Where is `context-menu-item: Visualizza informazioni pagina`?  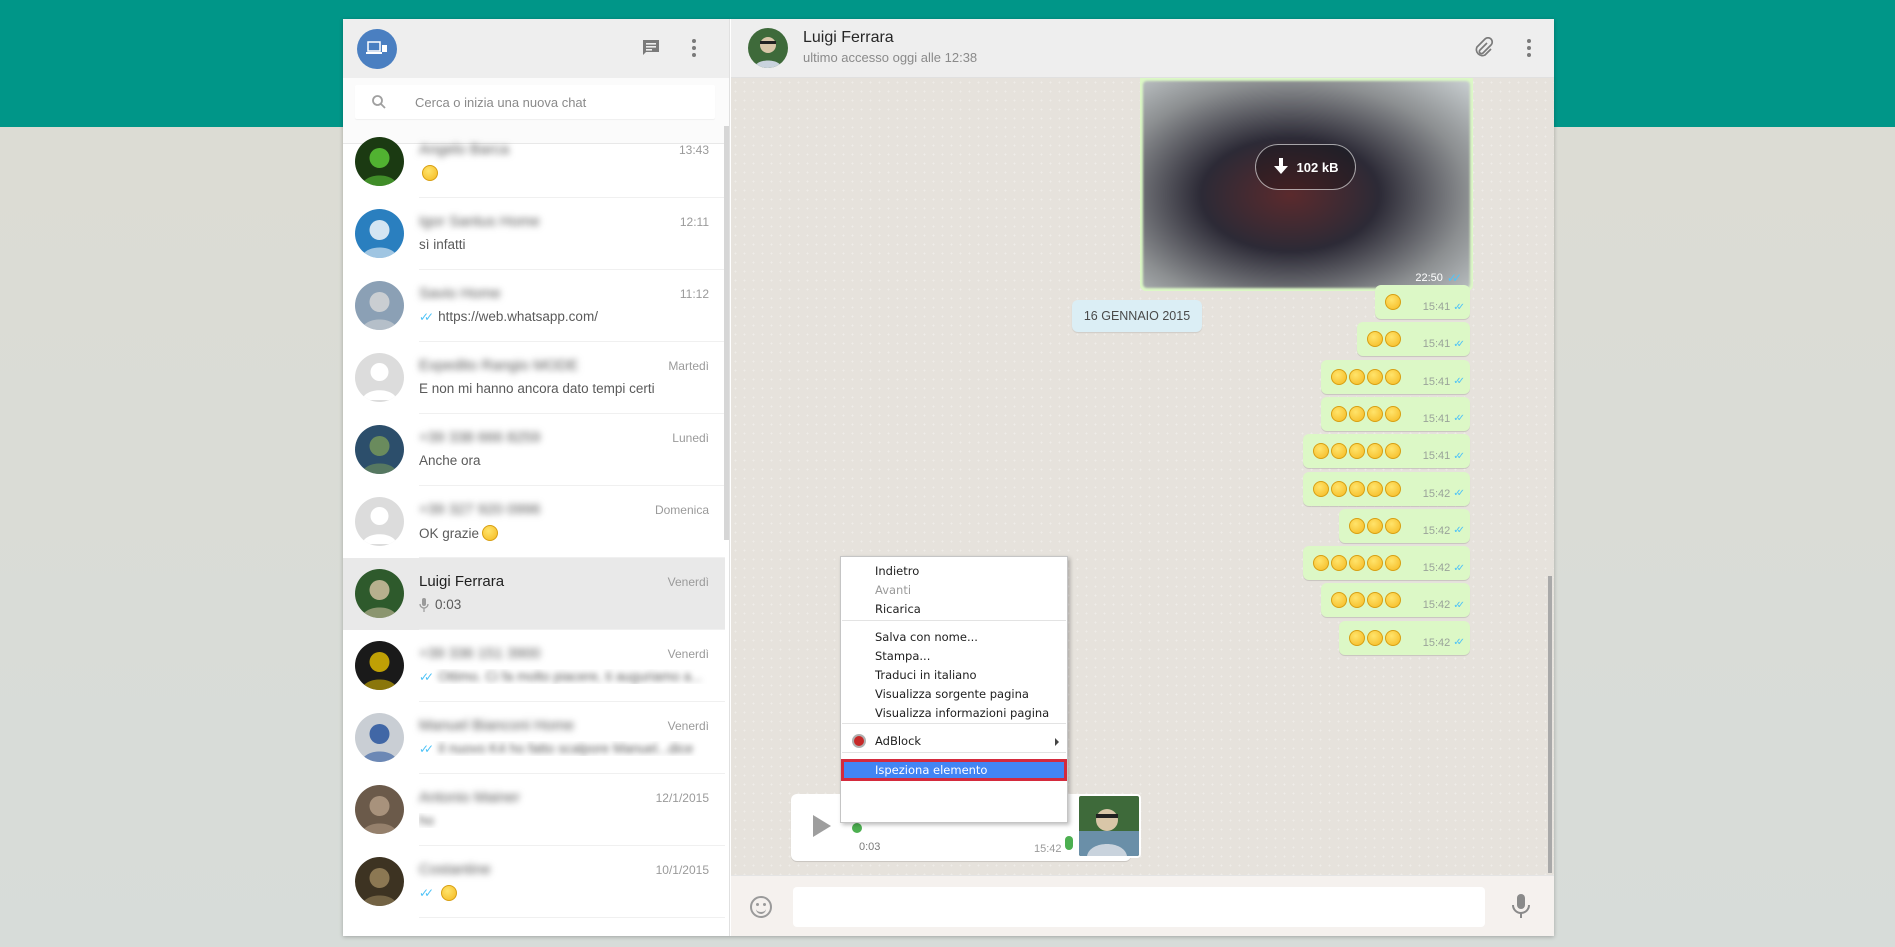 context-menu-item: Visualizza informazioni pagina is located at coordinates (954, 713).